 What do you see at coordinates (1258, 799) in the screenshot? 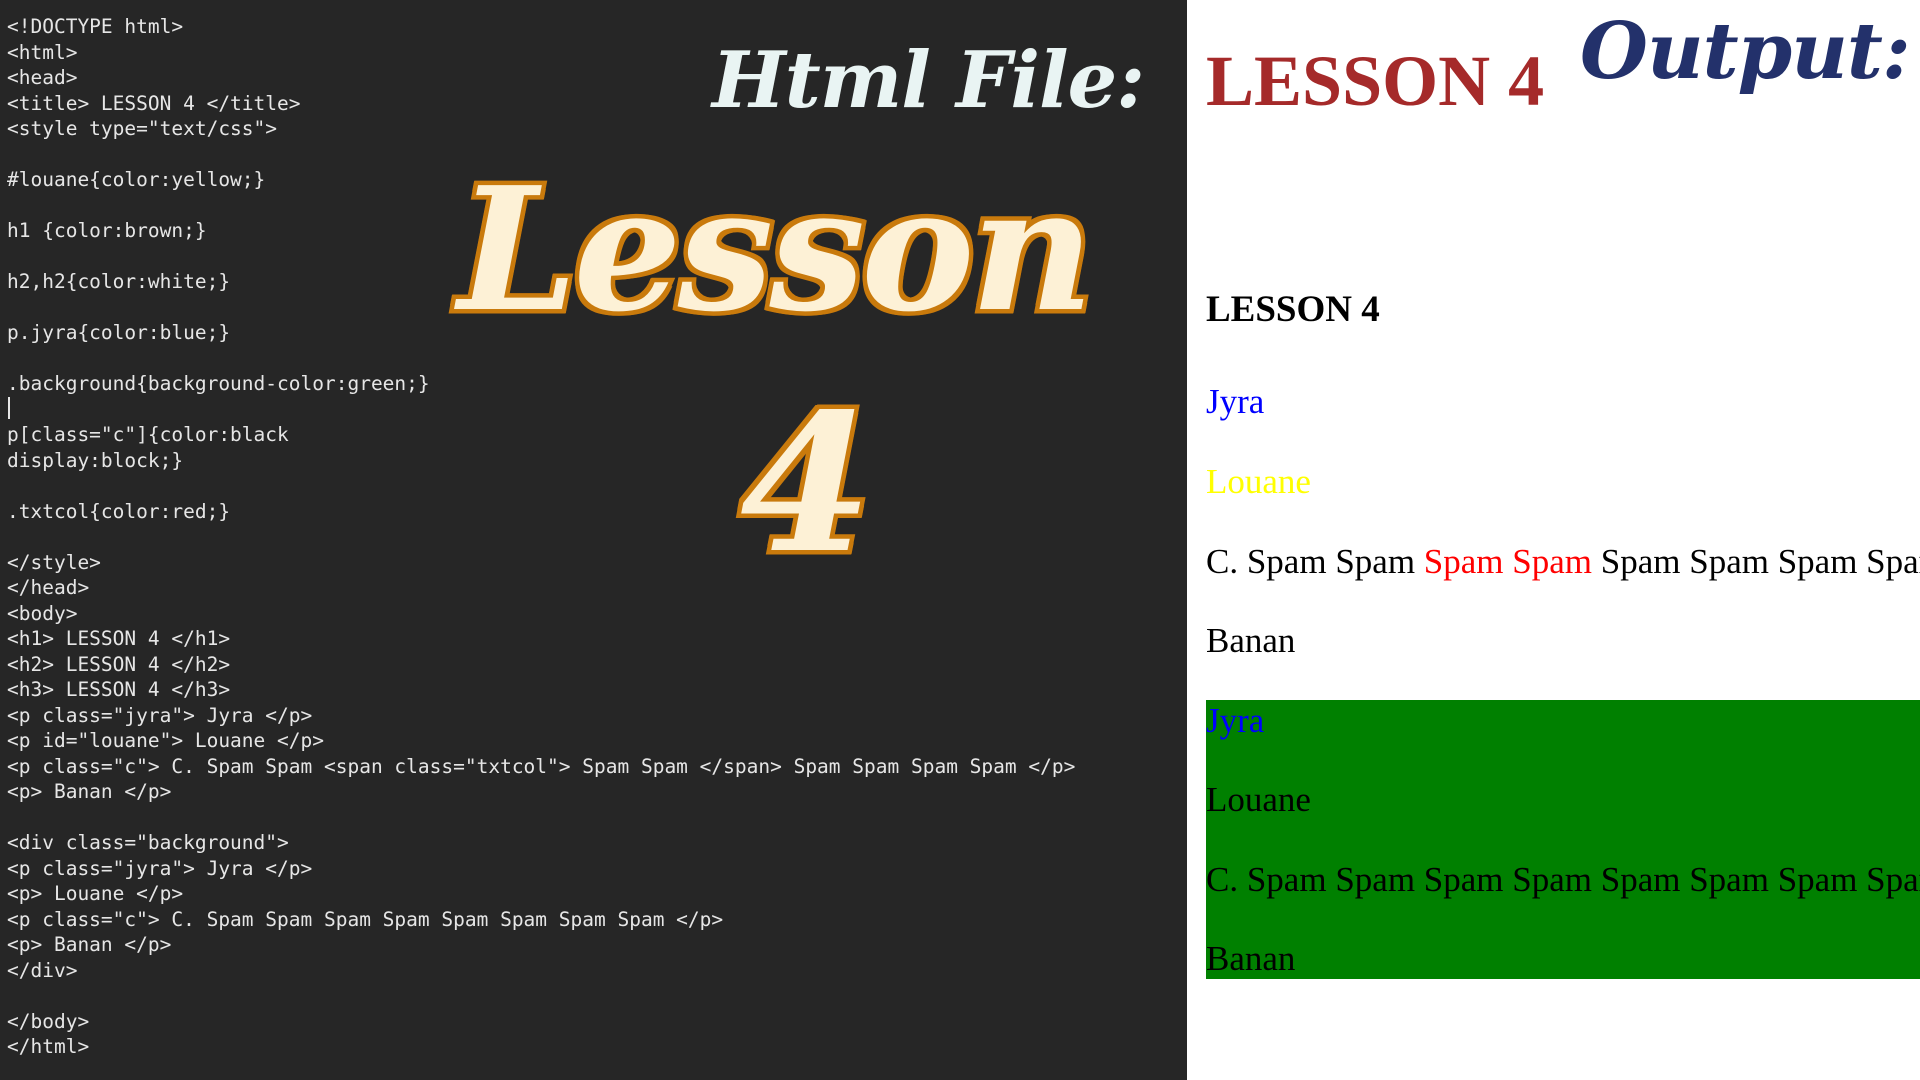
I see `box-p-louane: Louane` at bounding box center [1258, 799].